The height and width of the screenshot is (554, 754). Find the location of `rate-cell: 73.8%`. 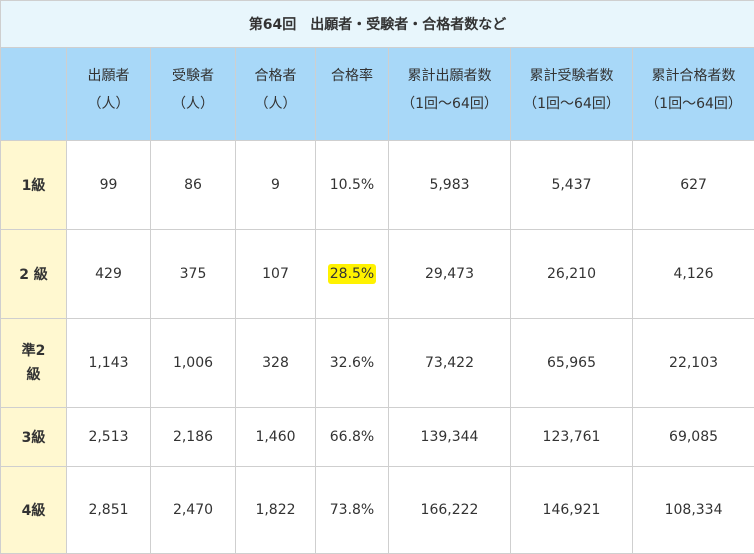

rate-cell: 73.8% is located at coordinates (352, 510).